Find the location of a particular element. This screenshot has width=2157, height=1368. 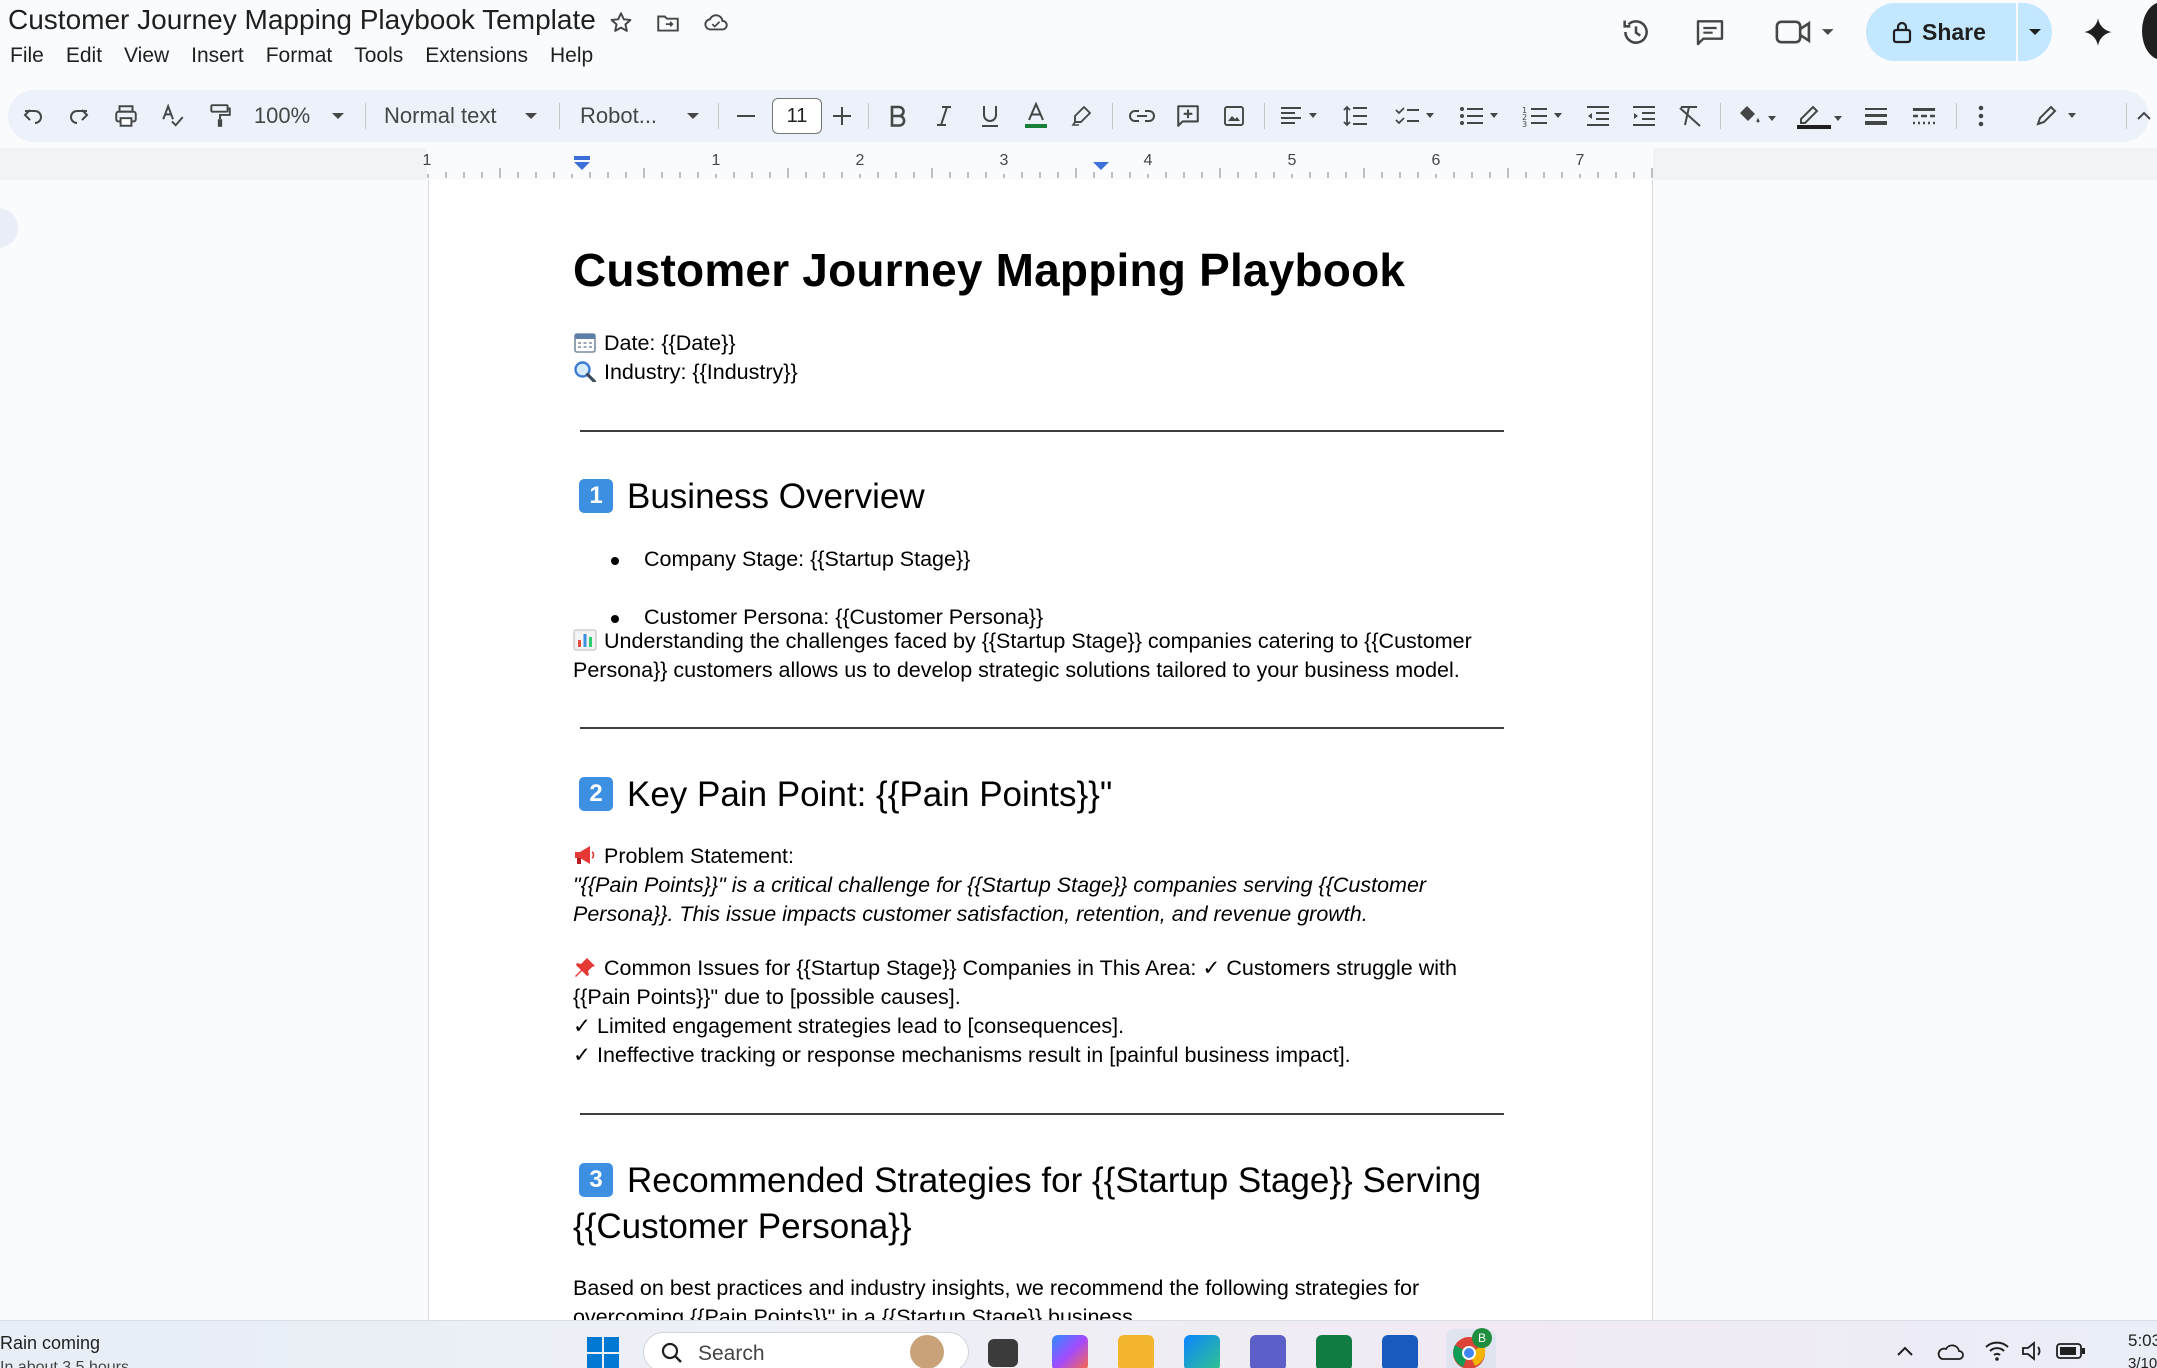

style-dropdown-icon is located at coordinates (531, 116).